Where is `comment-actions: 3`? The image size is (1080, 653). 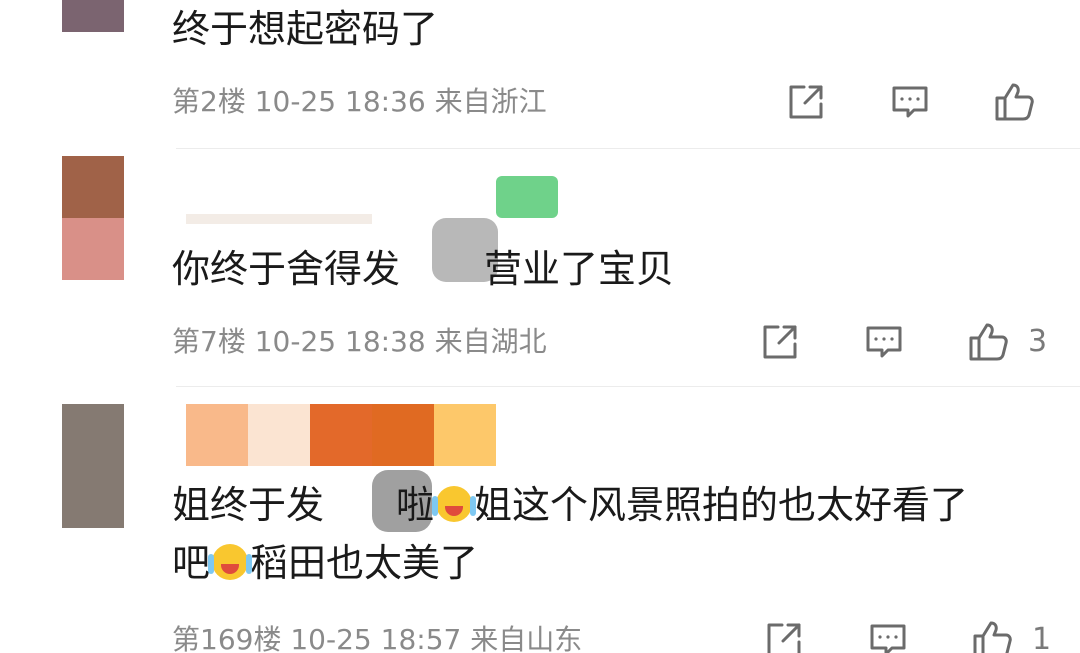
comment-actions: 3 is located at coordinates (540, 342).